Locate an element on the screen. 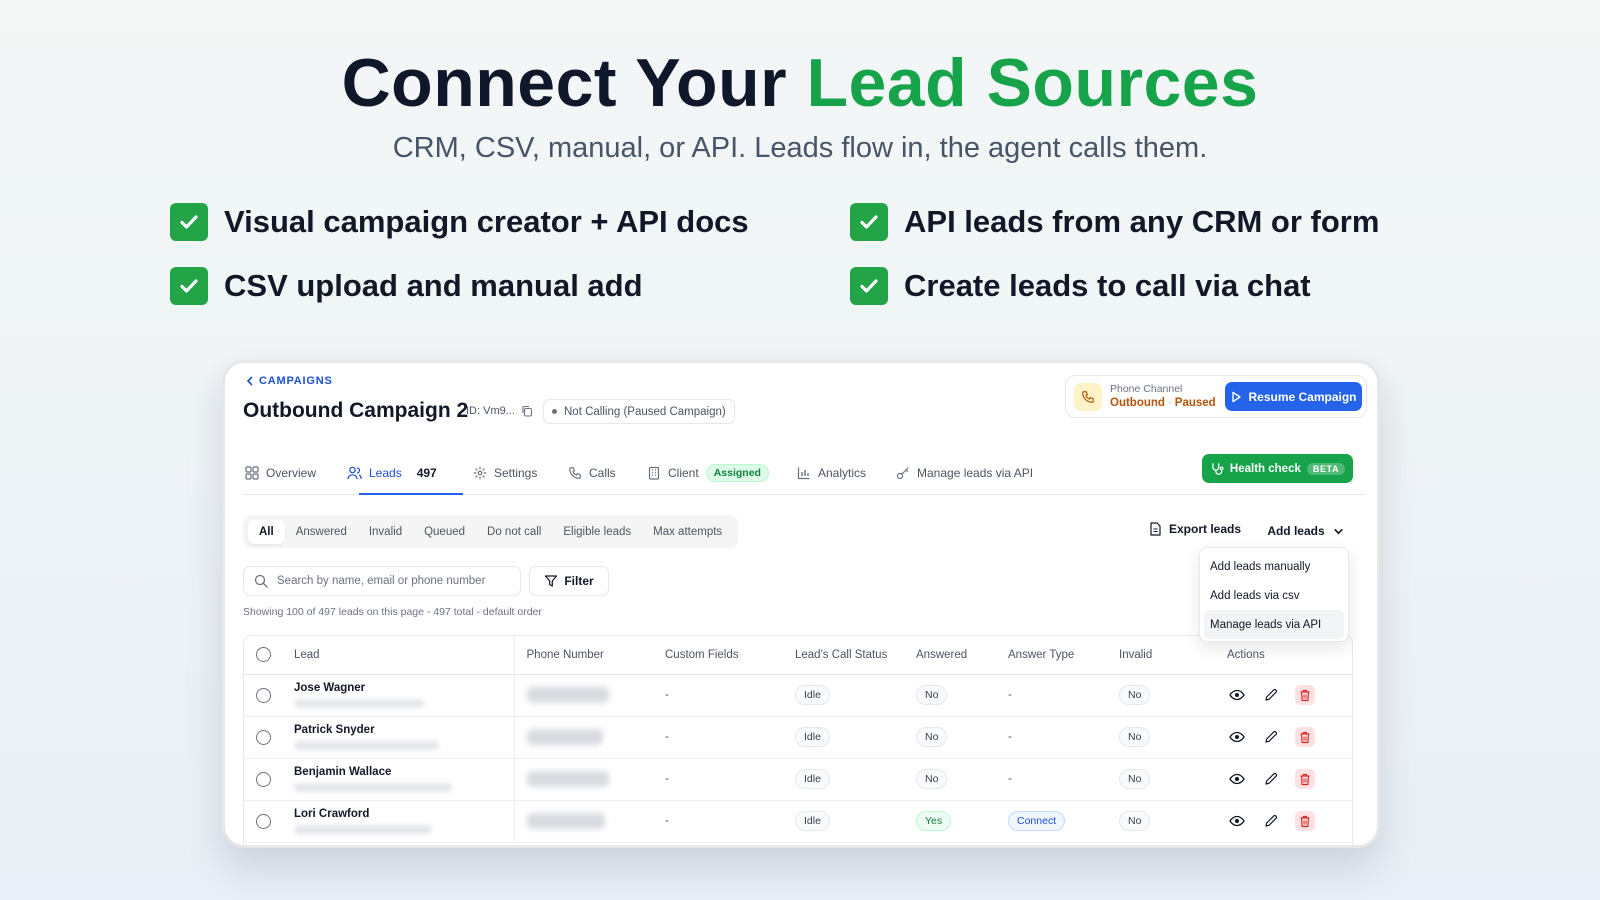  back-to-campaigns-link: CAMPAIGNS is located at coordinates (289, 381).